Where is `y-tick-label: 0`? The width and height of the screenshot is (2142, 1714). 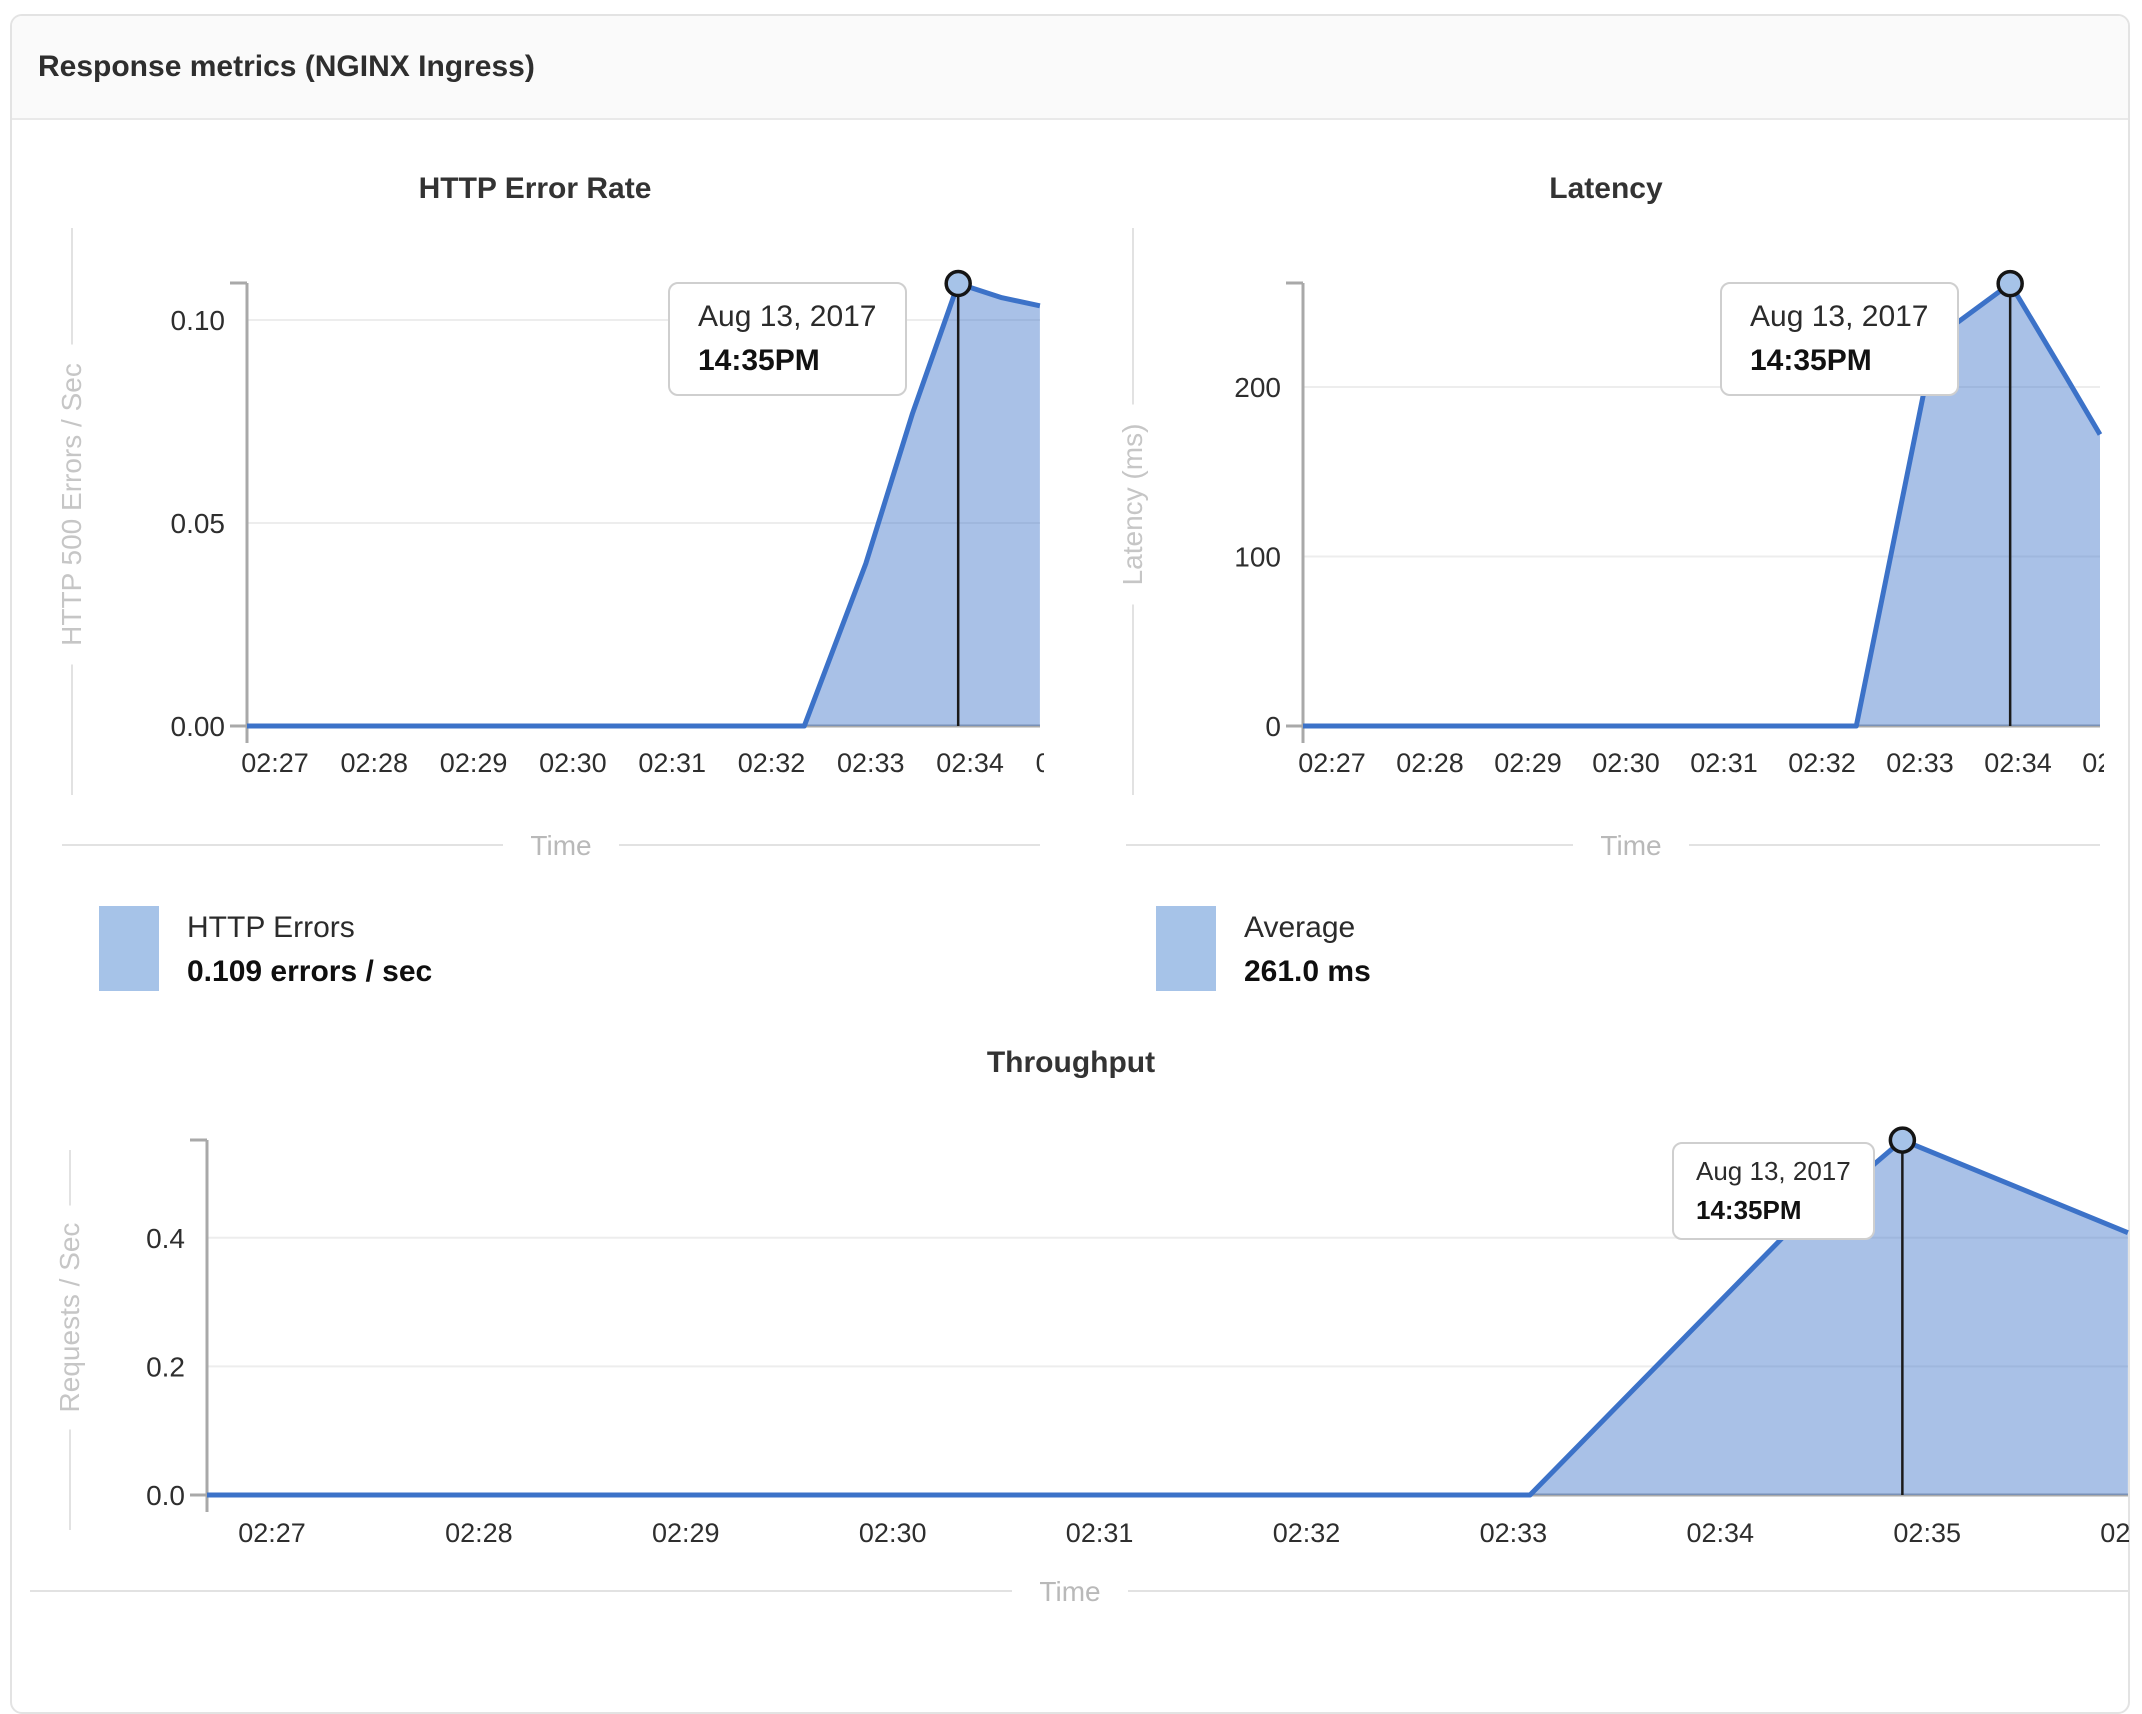 y-tick-label: 0 is located at coordinates (1273, 726).